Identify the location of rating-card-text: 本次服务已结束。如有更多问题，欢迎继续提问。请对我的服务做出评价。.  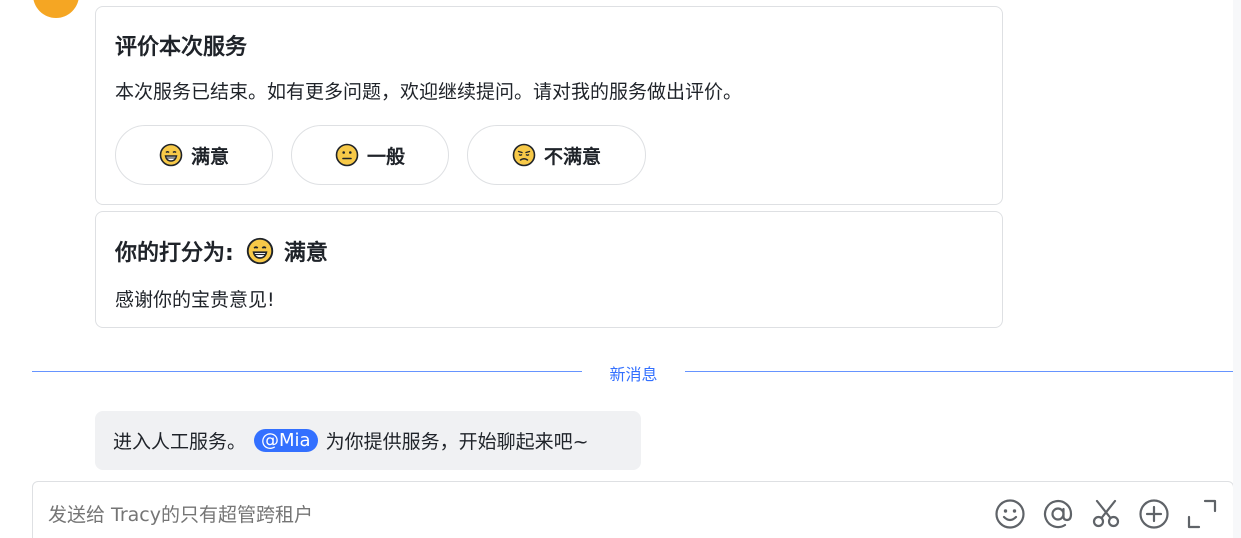
(429, 92).